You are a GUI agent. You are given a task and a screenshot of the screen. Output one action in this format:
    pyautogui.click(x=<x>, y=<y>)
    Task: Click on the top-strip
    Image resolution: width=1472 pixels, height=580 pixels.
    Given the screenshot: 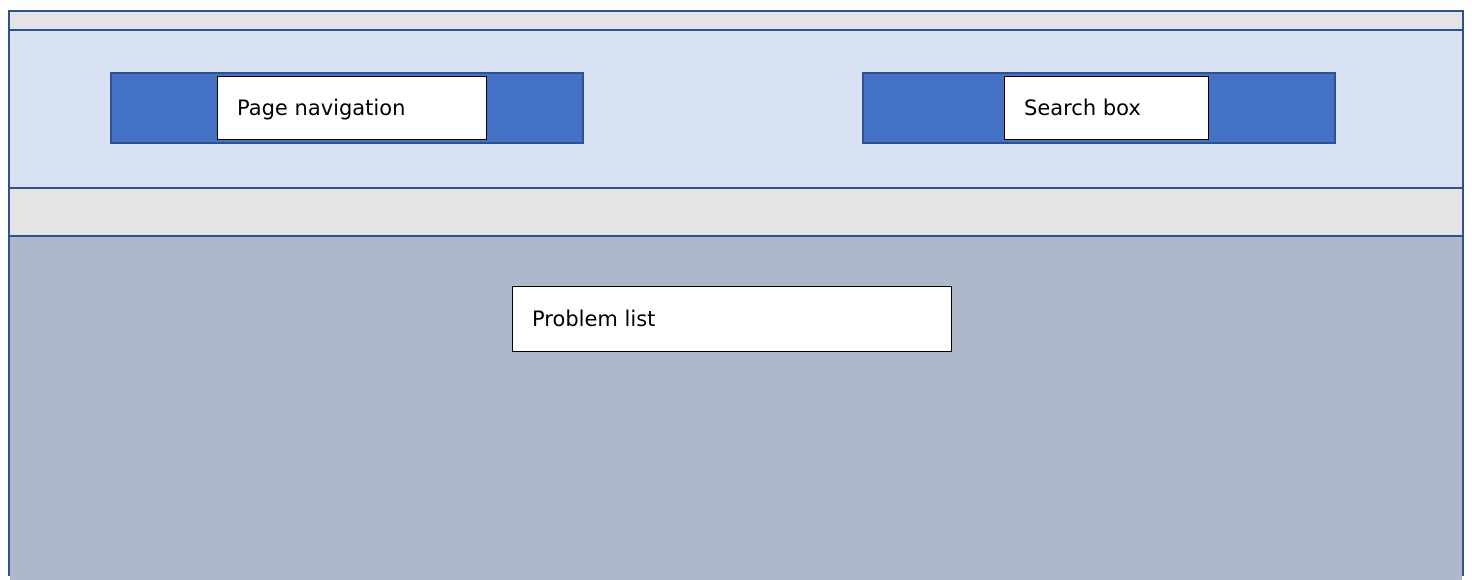 What is the action you would take?
    pyautogui.click(x=736, y=20)
    